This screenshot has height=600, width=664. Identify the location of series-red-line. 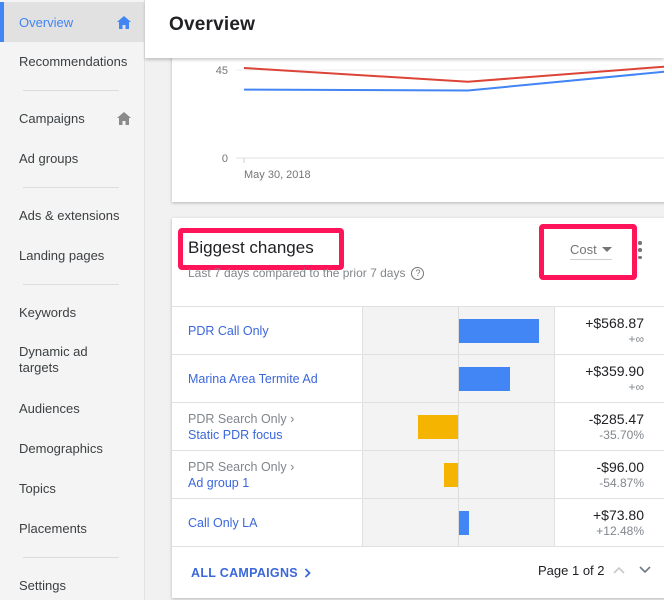
(453, 74).